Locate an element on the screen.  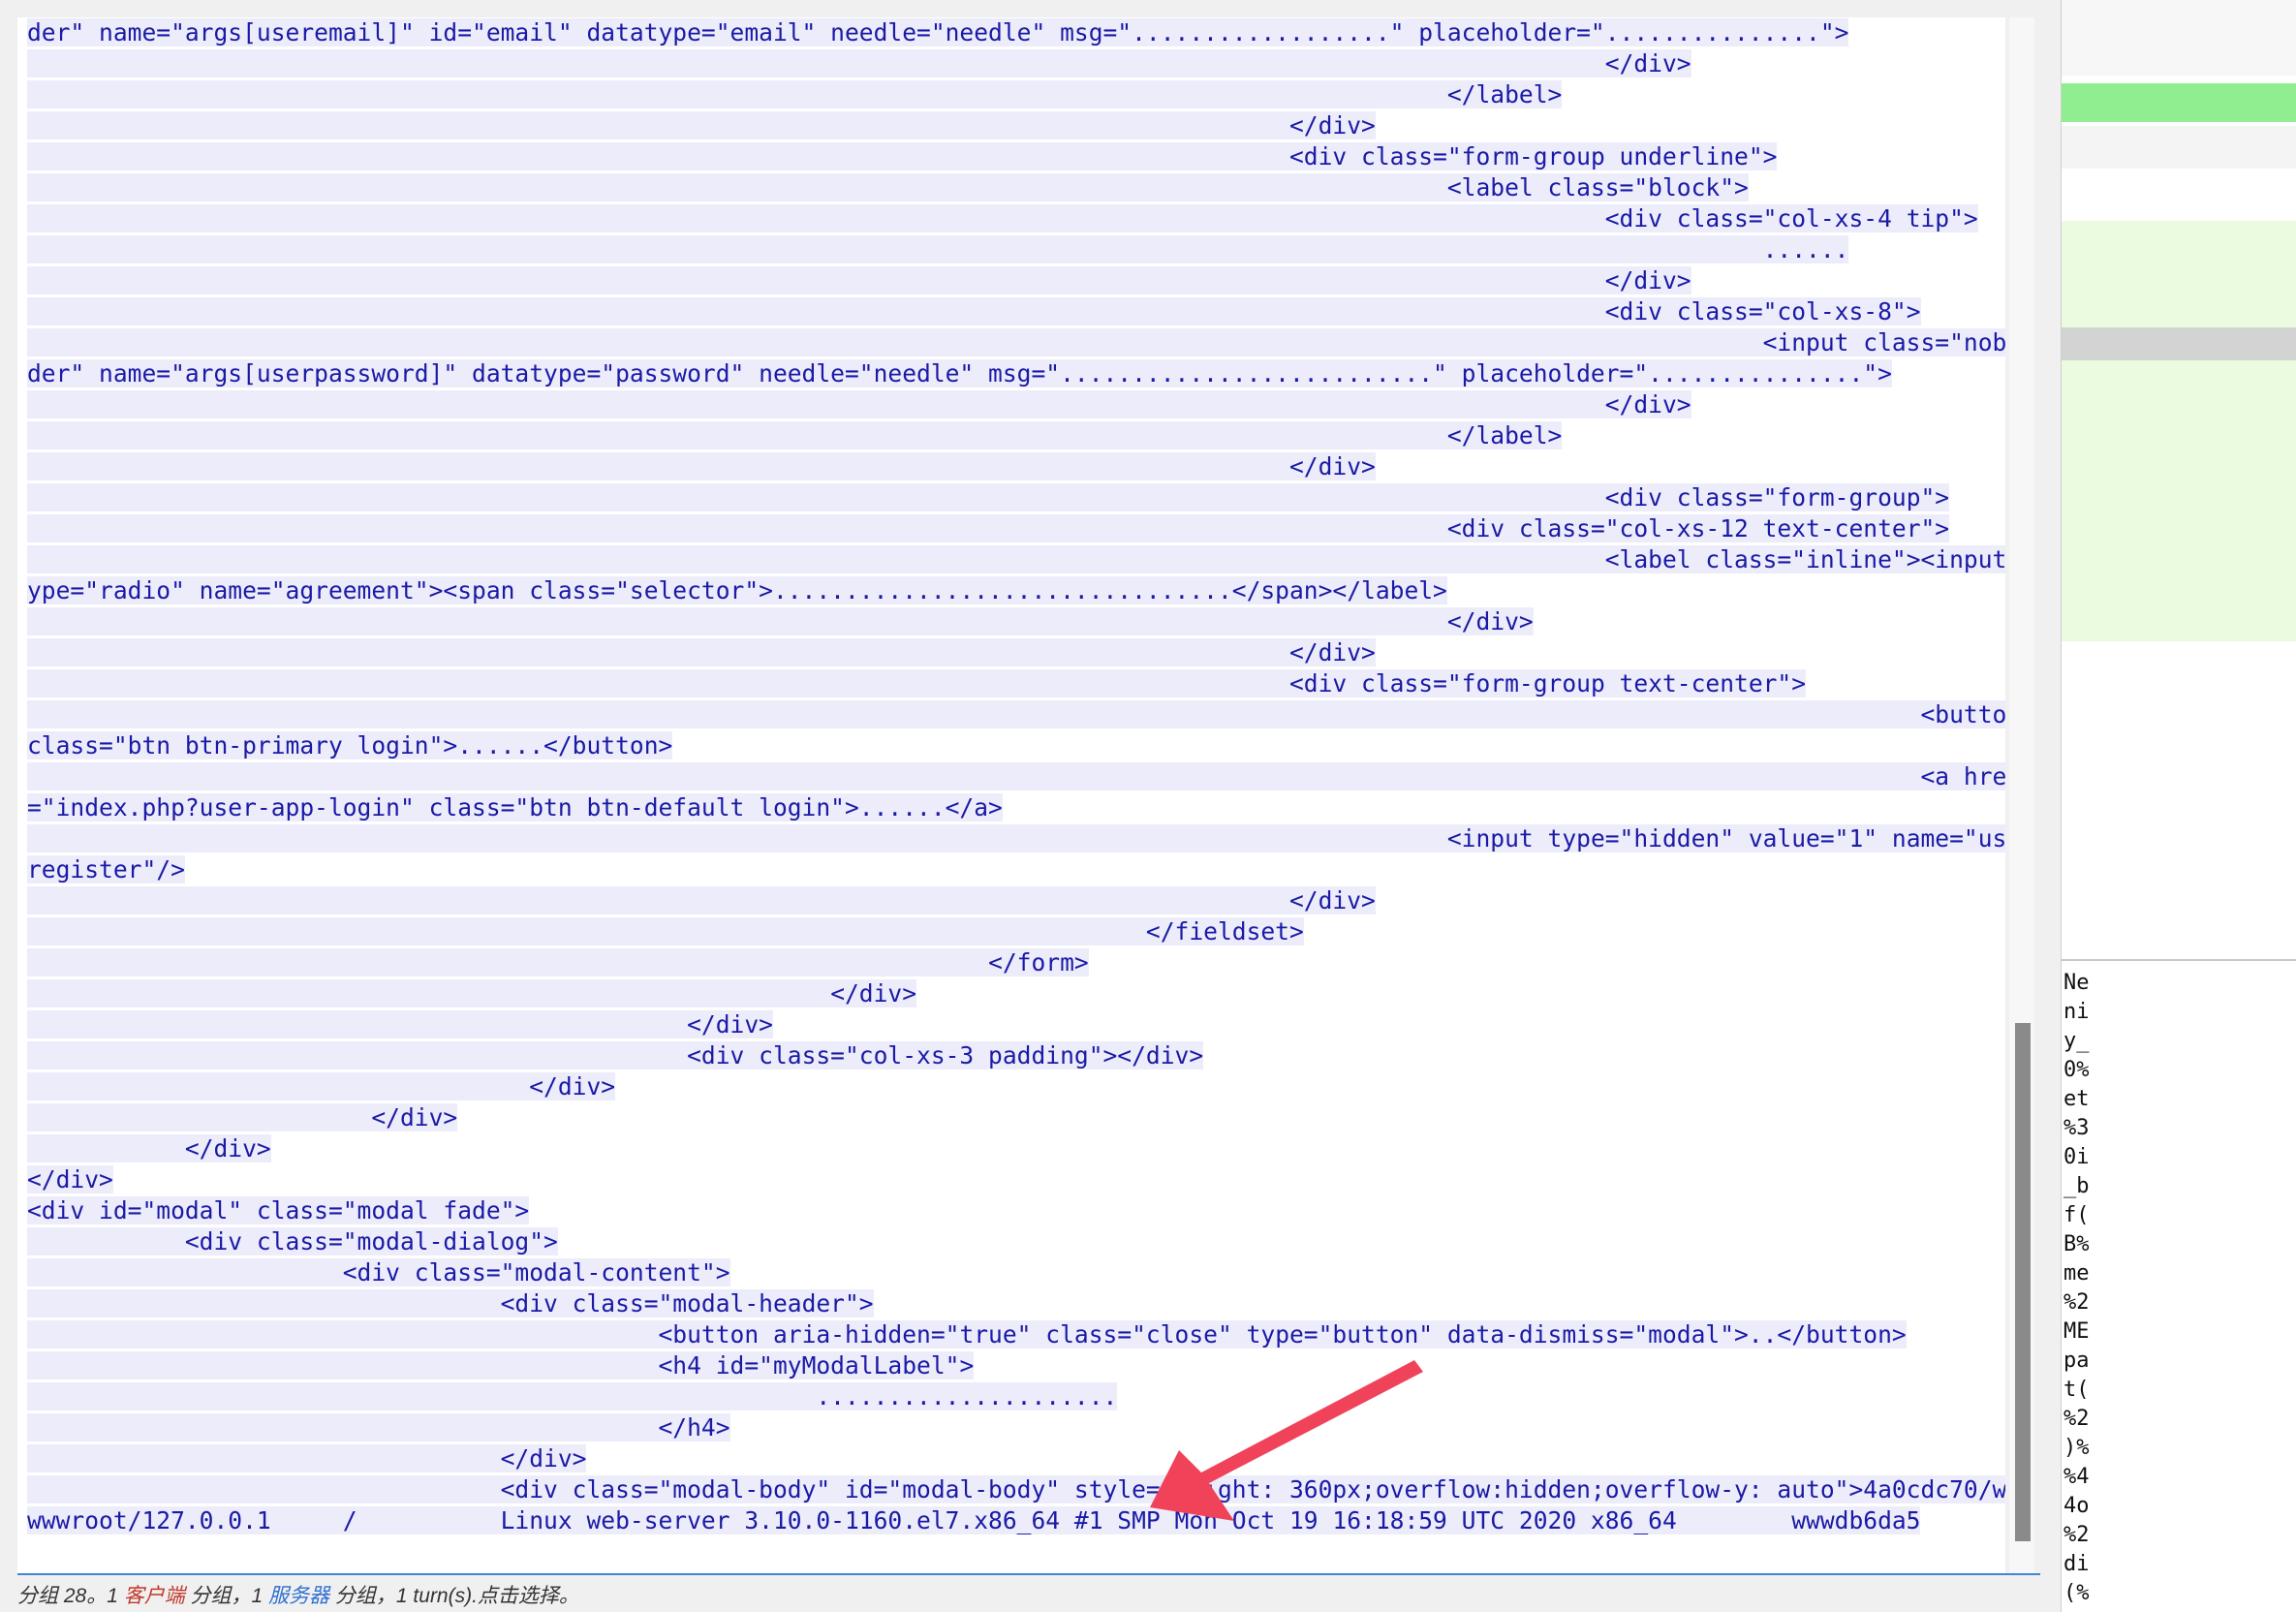
arrow-shape is located at coordinates (1286, 1440).